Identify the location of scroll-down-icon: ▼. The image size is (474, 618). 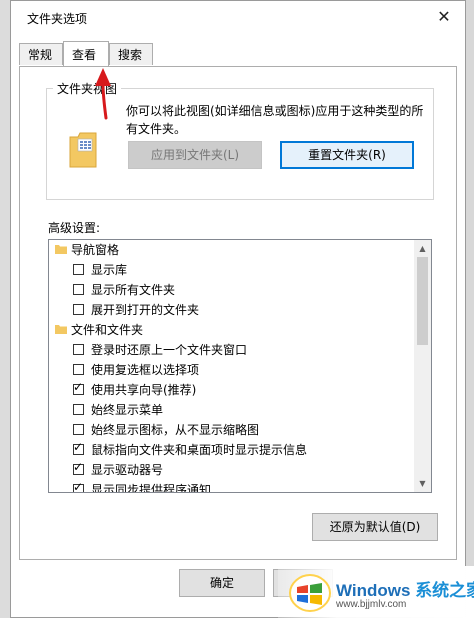
(422, 483).